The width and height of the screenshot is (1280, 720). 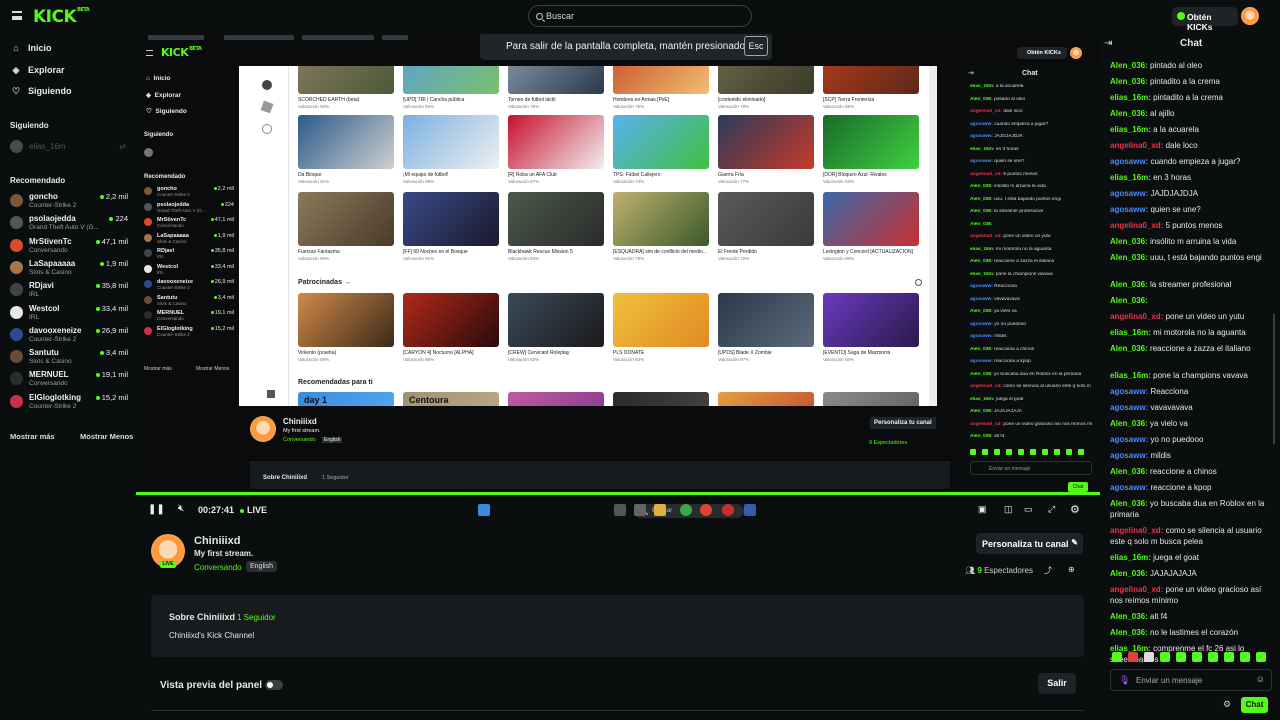 What do you see at coordinates (640, 16) in the screenshot?
I see `search-input: Buscar` at bounding box center [640, 16].